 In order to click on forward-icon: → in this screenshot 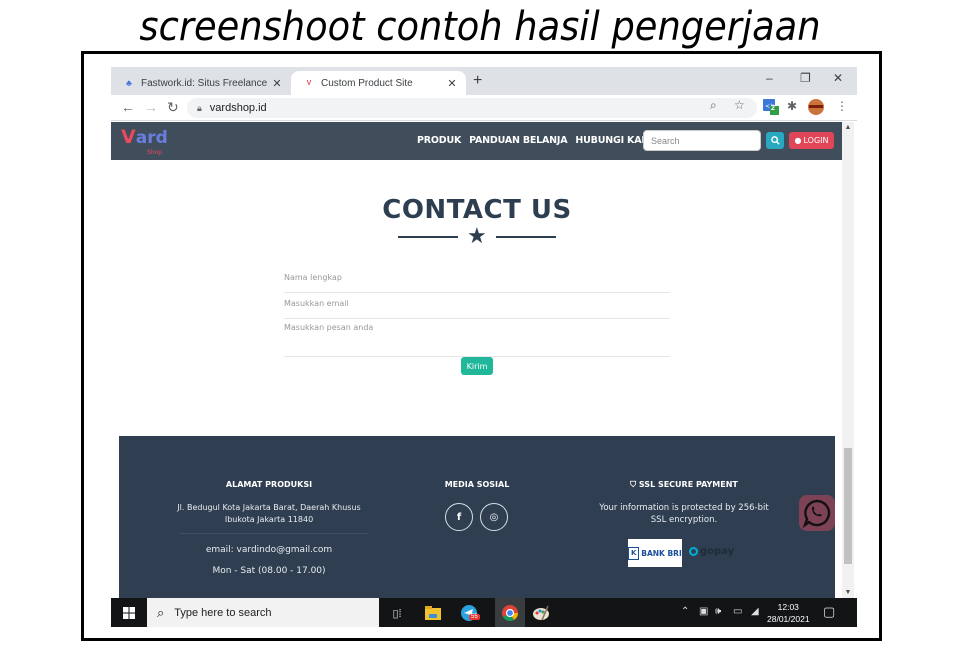, I will do `click(151, 107)`.